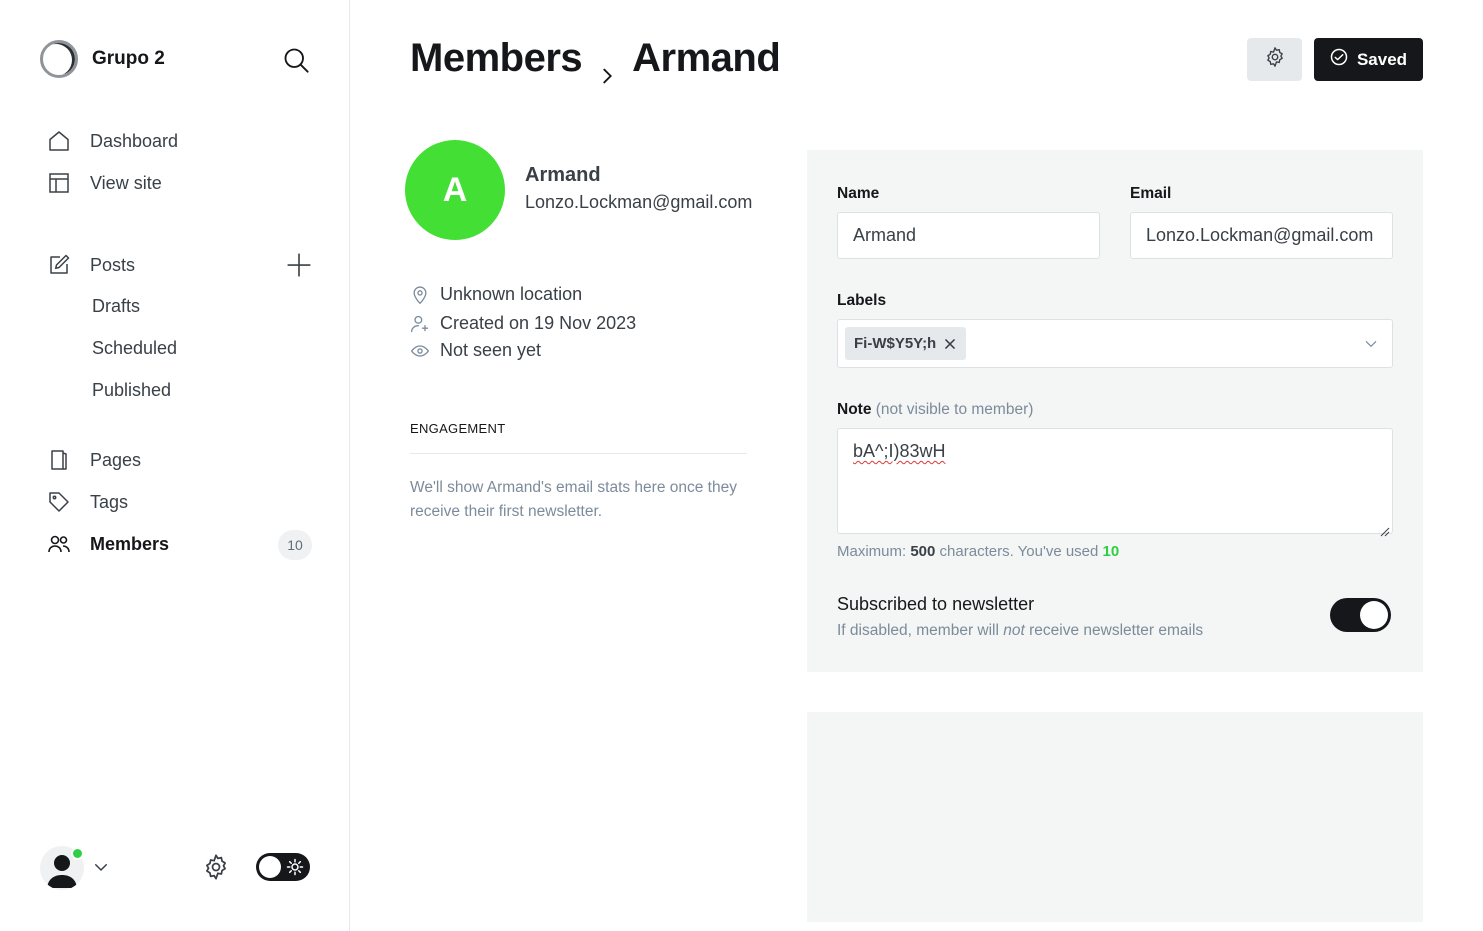 Image resolution: width=1483 pixels, height=931 pixels. What do you see at coordinates (59, 183) in the screenshot?
I see `layout-icon` at bounding box center [59, 183].